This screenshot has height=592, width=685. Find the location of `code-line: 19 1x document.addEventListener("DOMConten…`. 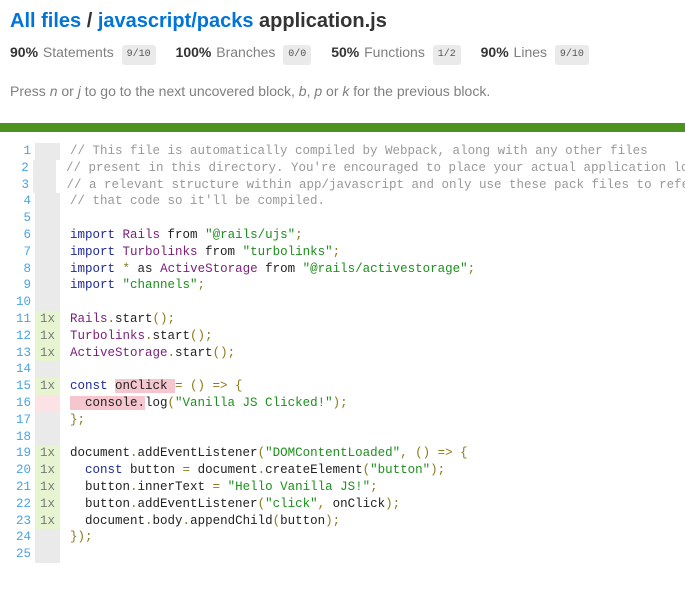

code-line: 19 1x document.addEventListener("DOMConten… is located at coordinates (342, 454).